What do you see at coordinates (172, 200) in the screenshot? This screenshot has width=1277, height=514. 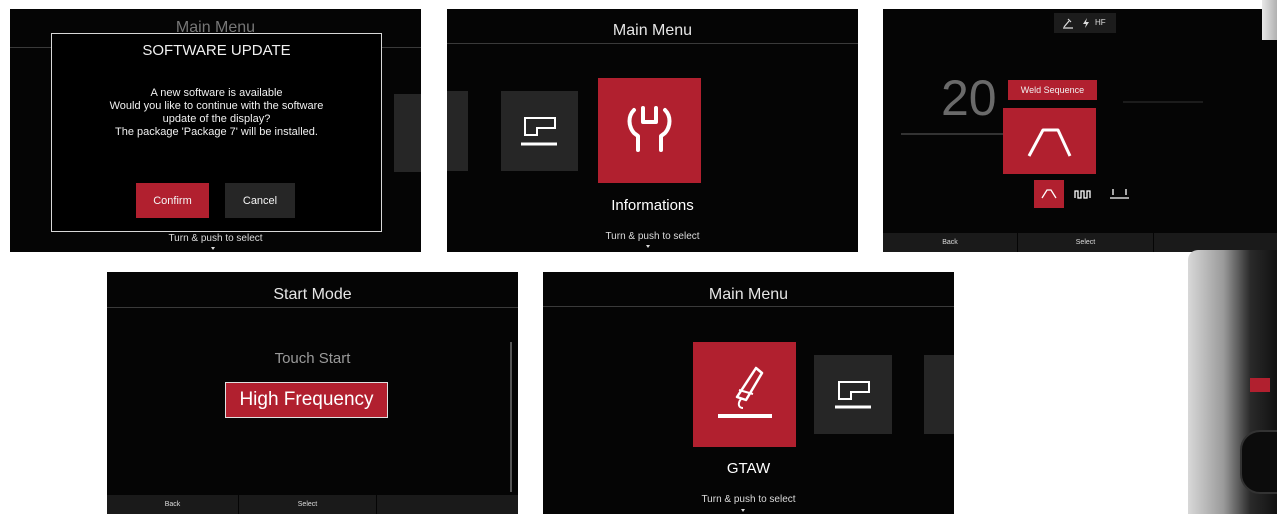 I see `confirm-button: Confirm` at bounding box center [172, 200].